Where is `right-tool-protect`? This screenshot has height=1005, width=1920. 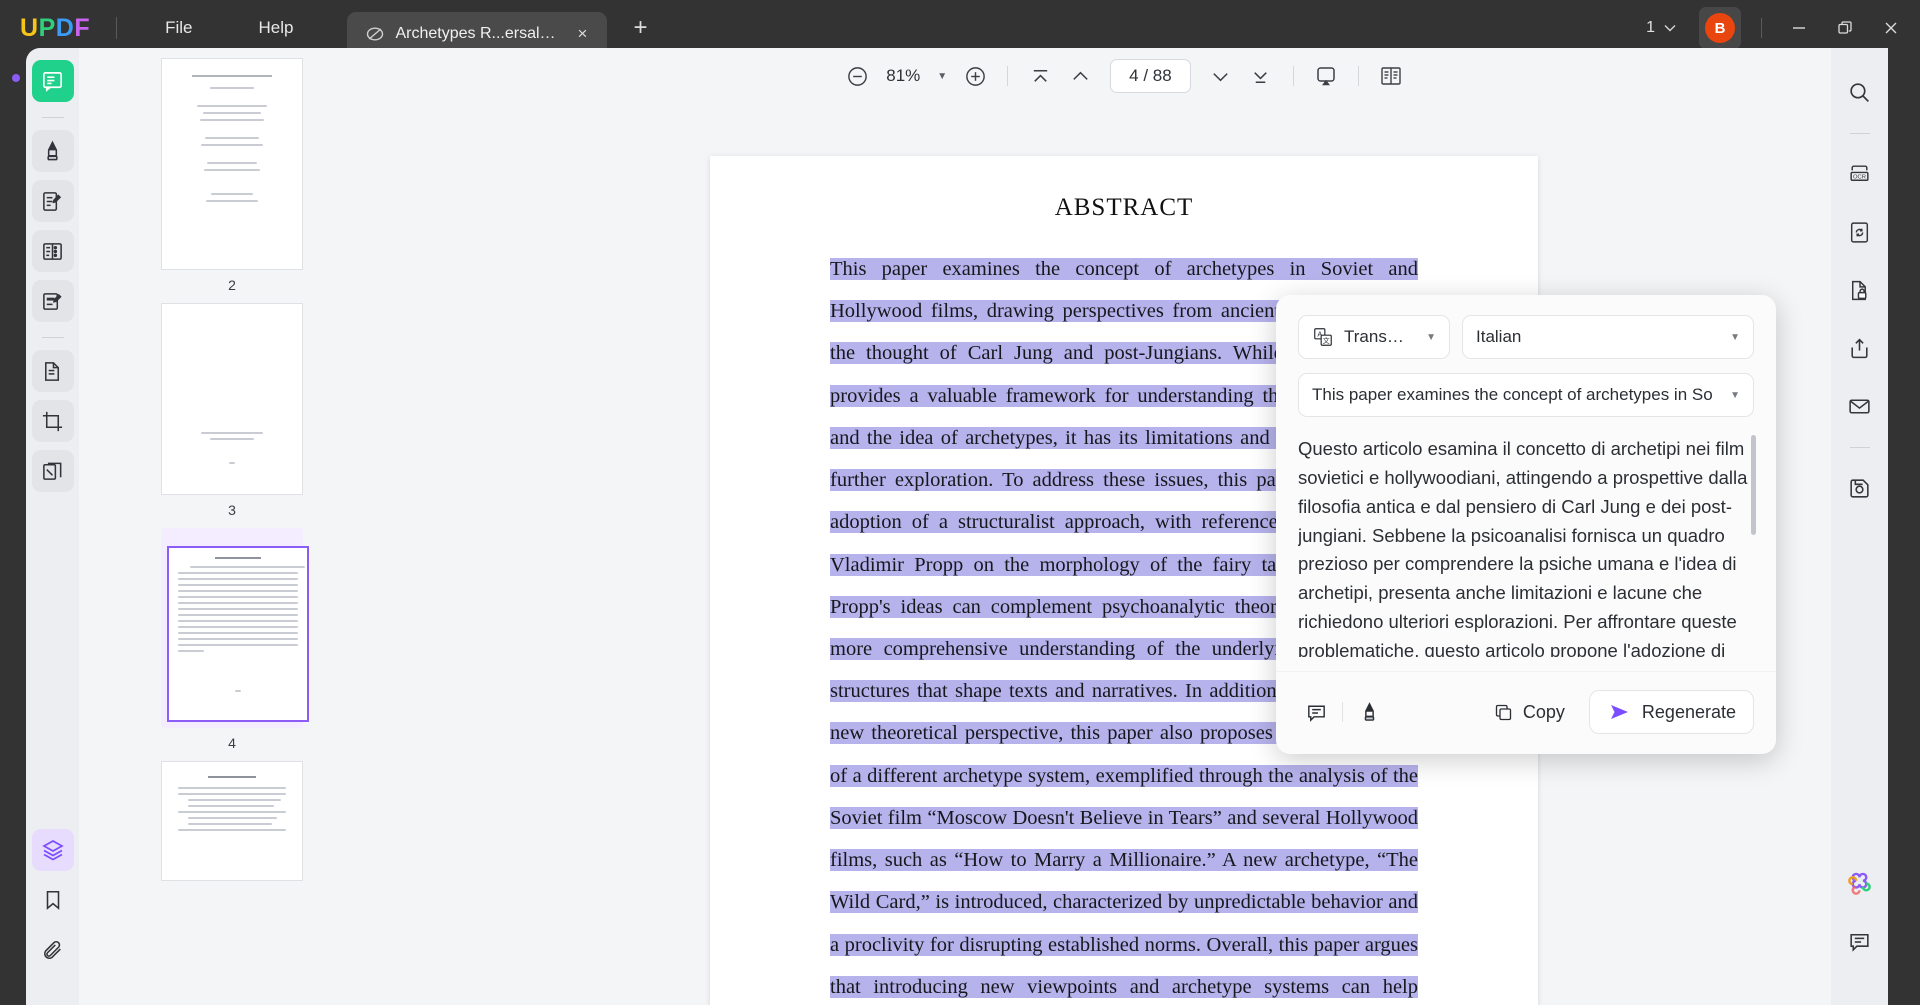 right-tool-protect is located at coordinates (1860, 290).